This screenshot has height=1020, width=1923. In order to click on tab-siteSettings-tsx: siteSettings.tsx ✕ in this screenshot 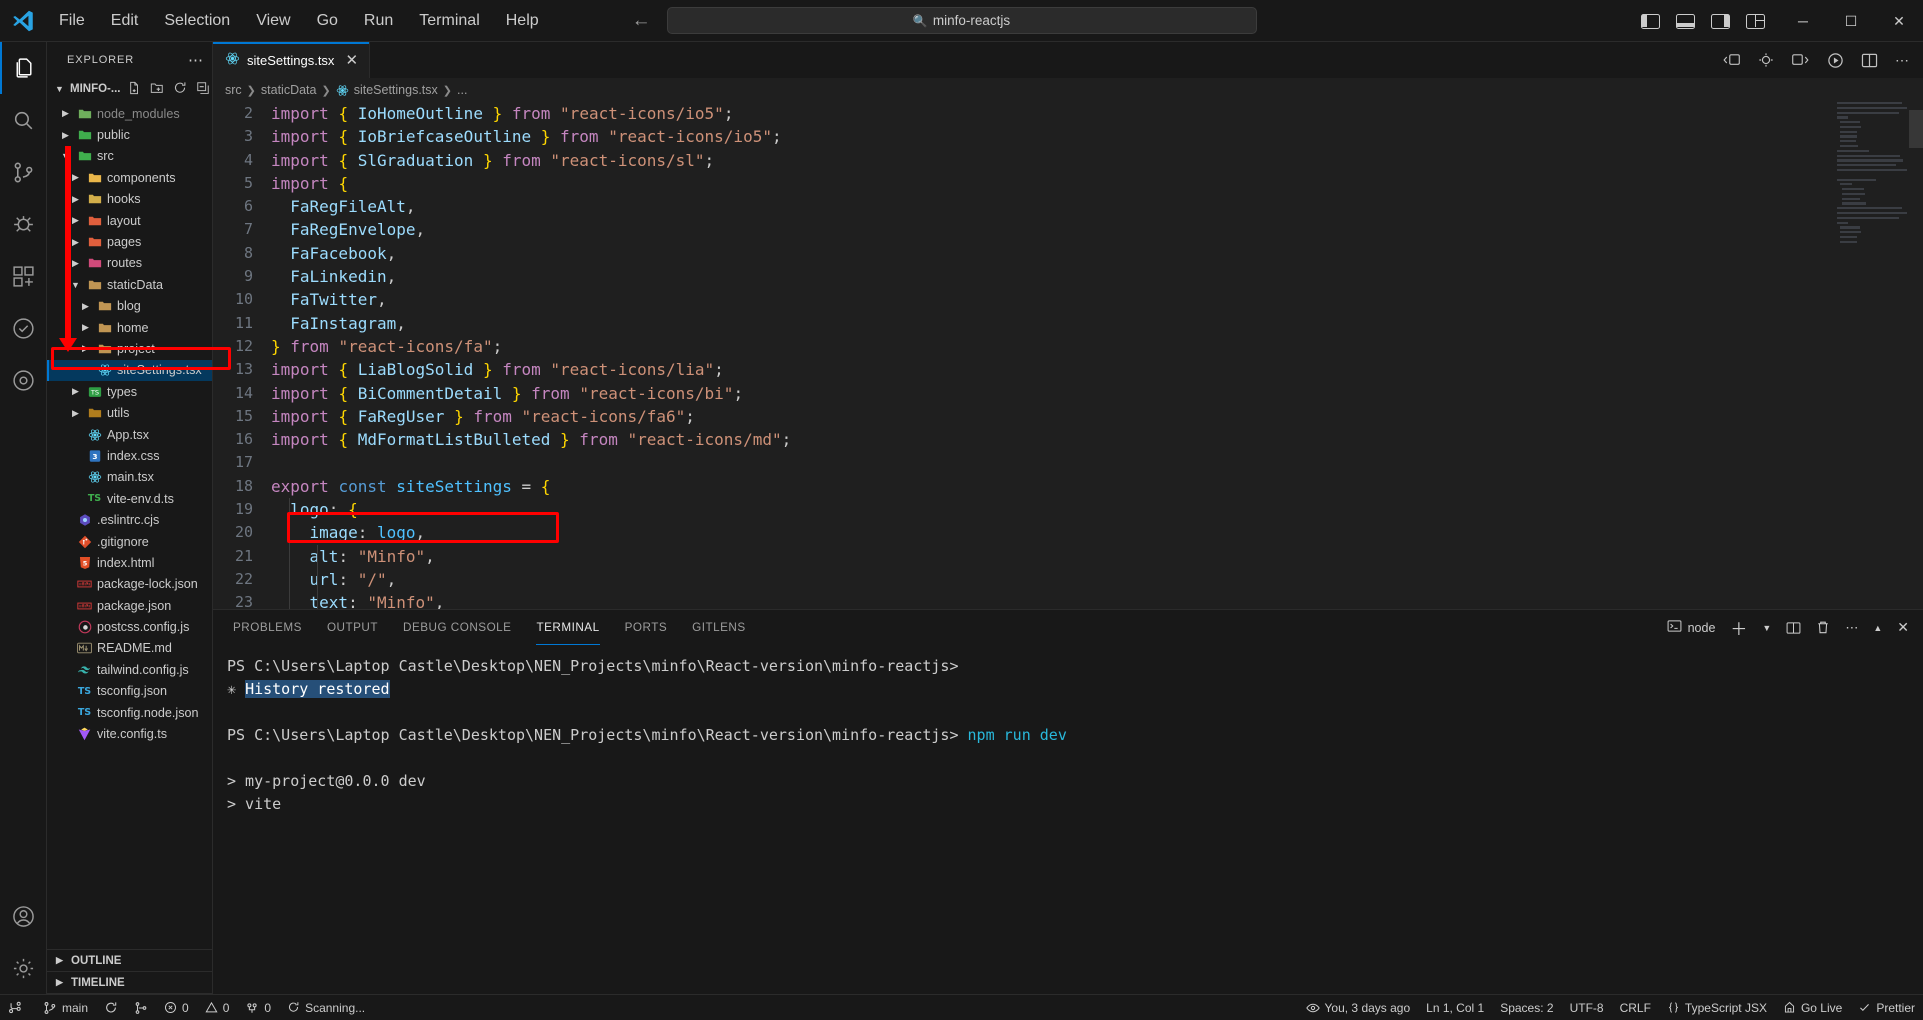, I will do `click(292, 60)`.